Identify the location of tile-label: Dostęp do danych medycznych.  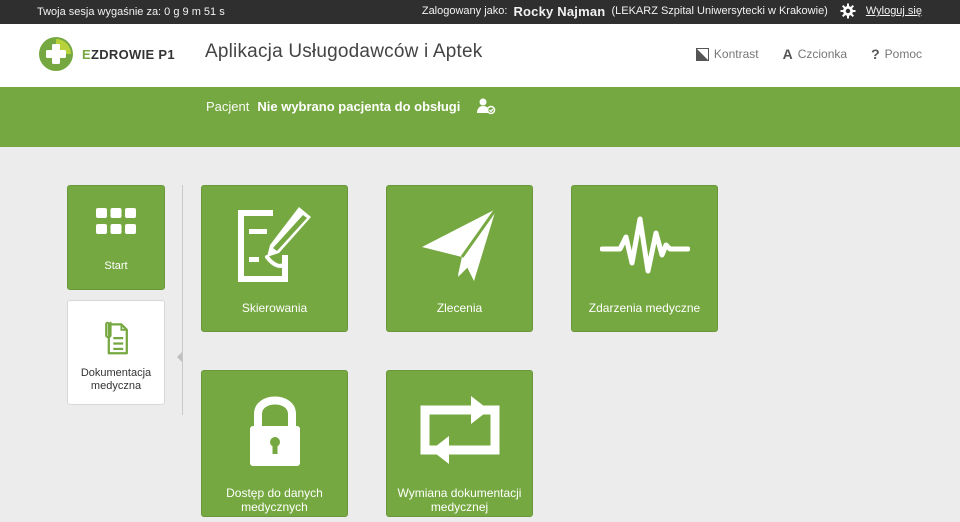
(274, 500).